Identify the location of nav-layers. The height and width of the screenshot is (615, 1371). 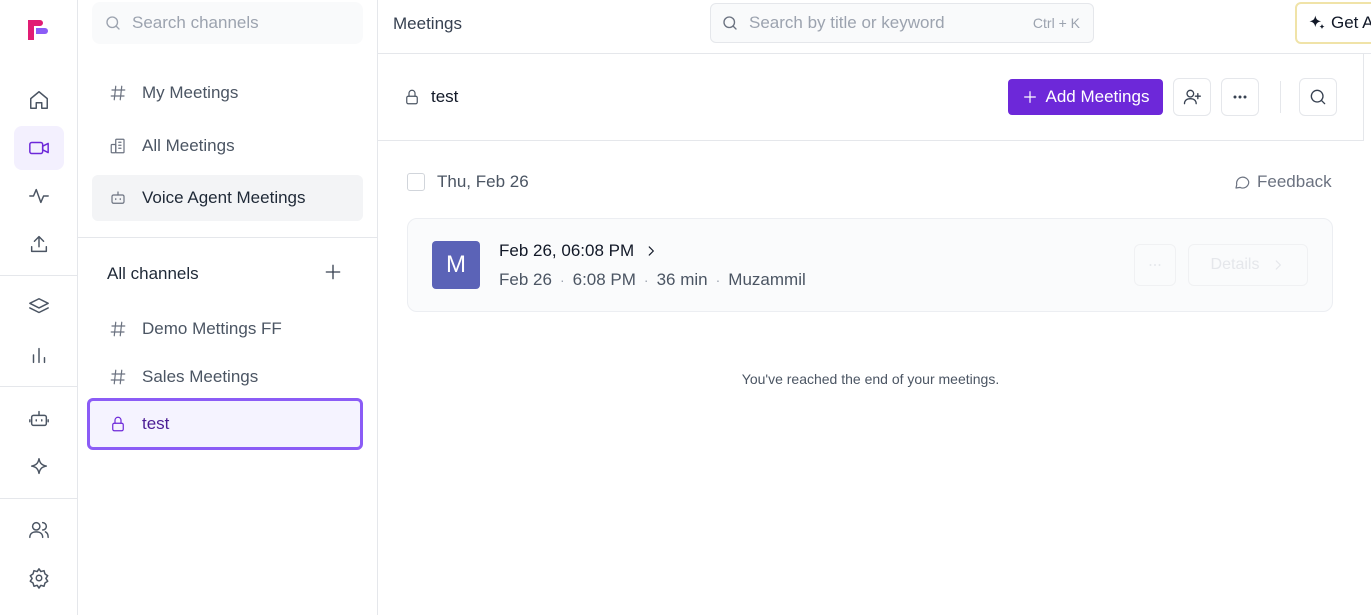
(39, 307).